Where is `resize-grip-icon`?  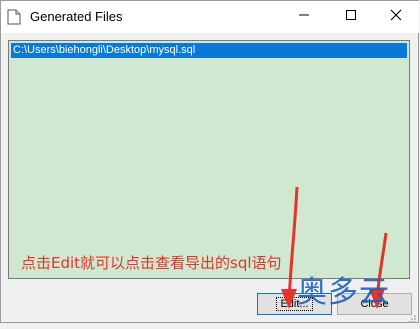
resize-grip-icon is located at coordinates (412, 317).